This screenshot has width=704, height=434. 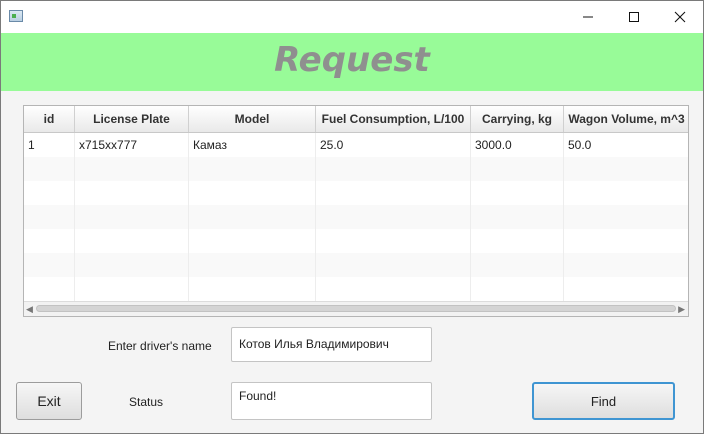 I want to click on header-banner: Request, so click(x=352, y=62).